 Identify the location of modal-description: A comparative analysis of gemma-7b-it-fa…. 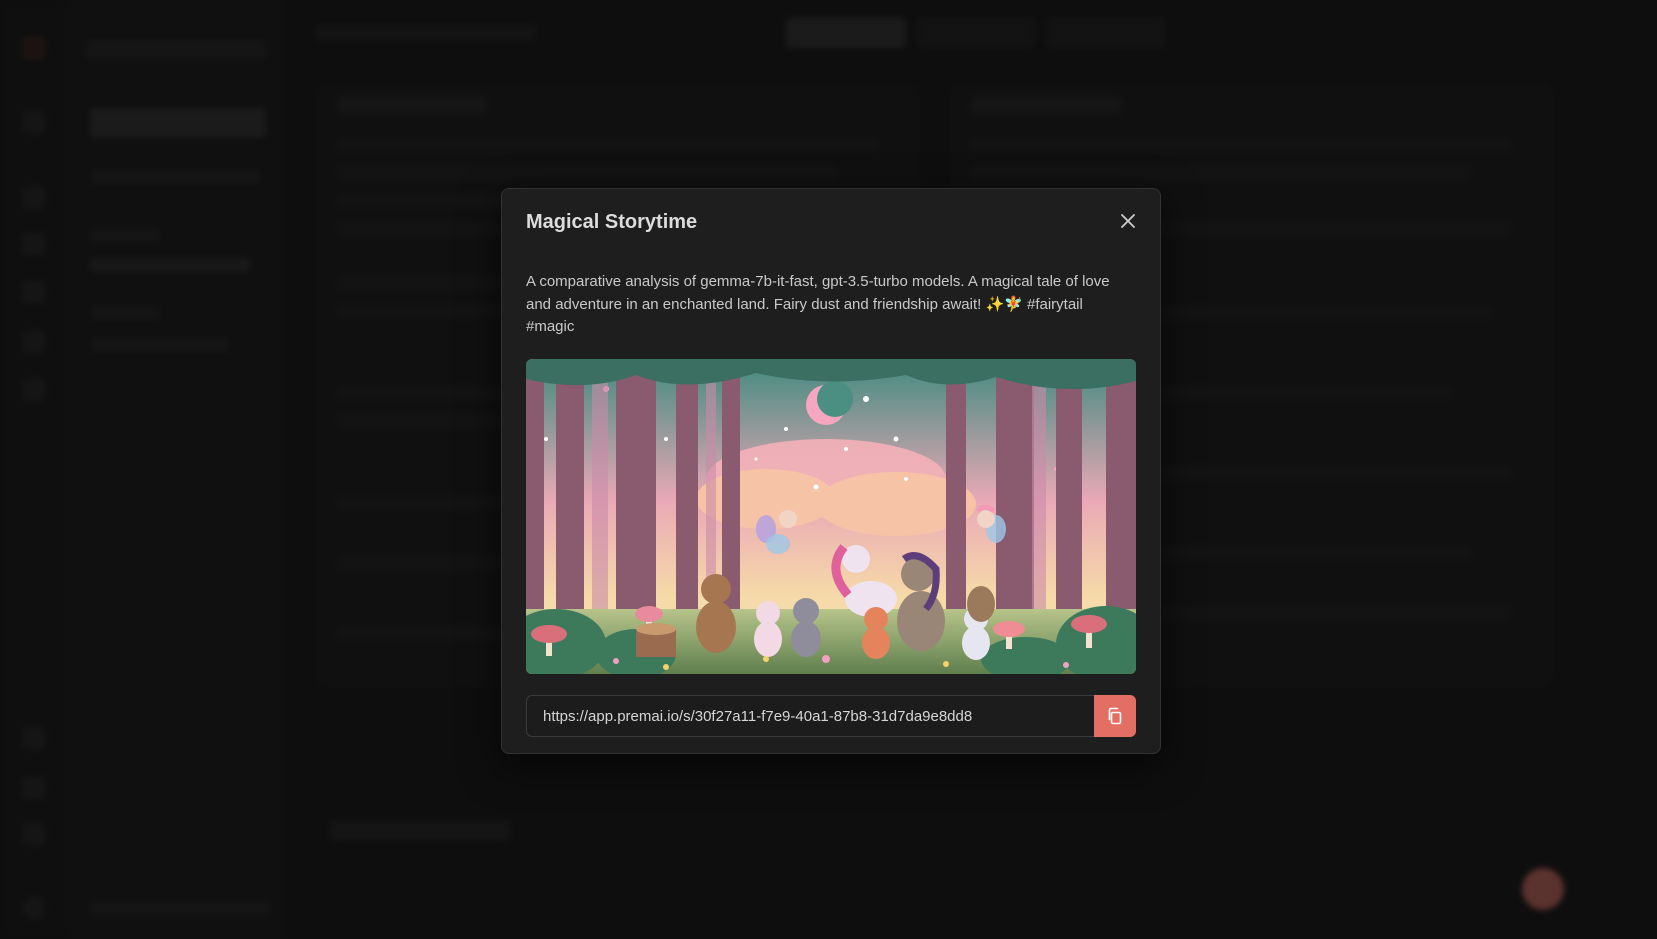
(818, 304).